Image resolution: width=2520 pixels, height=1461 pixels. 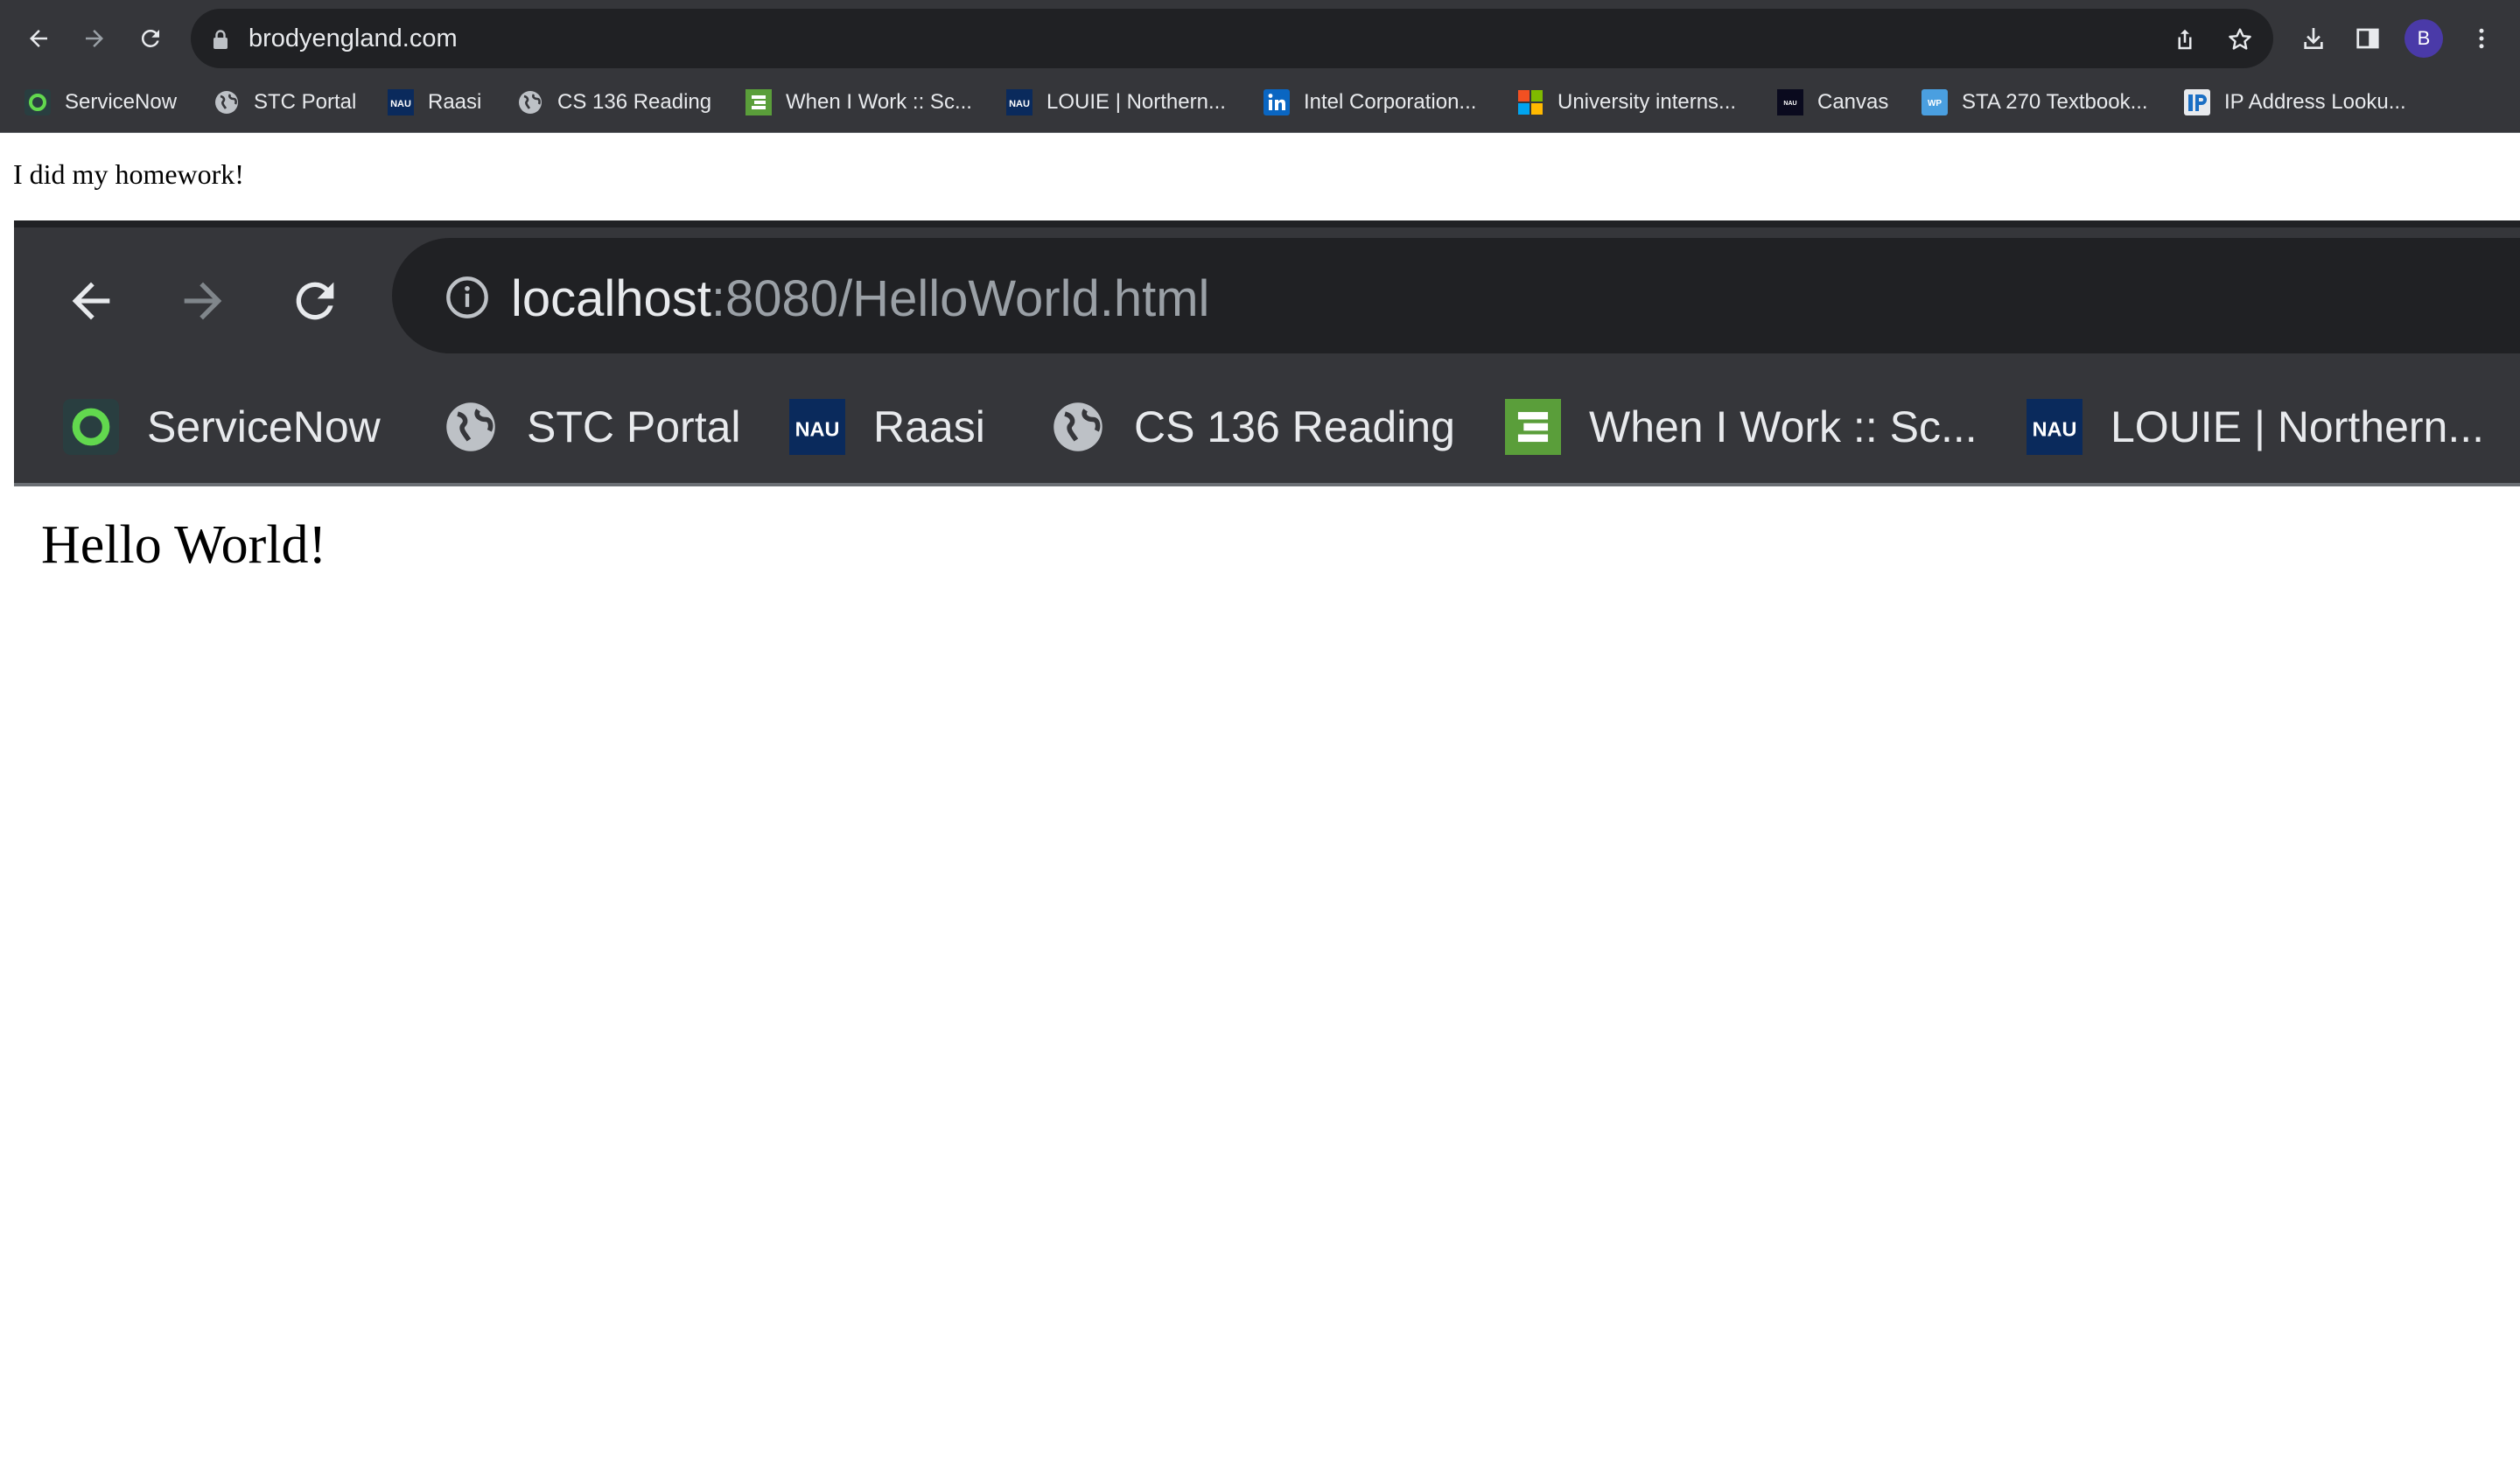 I want to click on homework-text: I did my homework!, so click(x=128, y=174).